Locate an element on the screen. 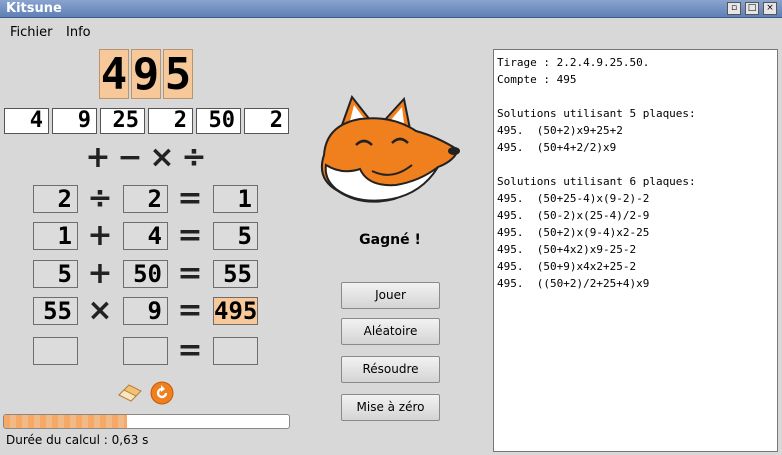 The image size is (782, 455). solution-line: 495. (50+25-4)x(9-2)-2 is located at coordinates (573, 198).